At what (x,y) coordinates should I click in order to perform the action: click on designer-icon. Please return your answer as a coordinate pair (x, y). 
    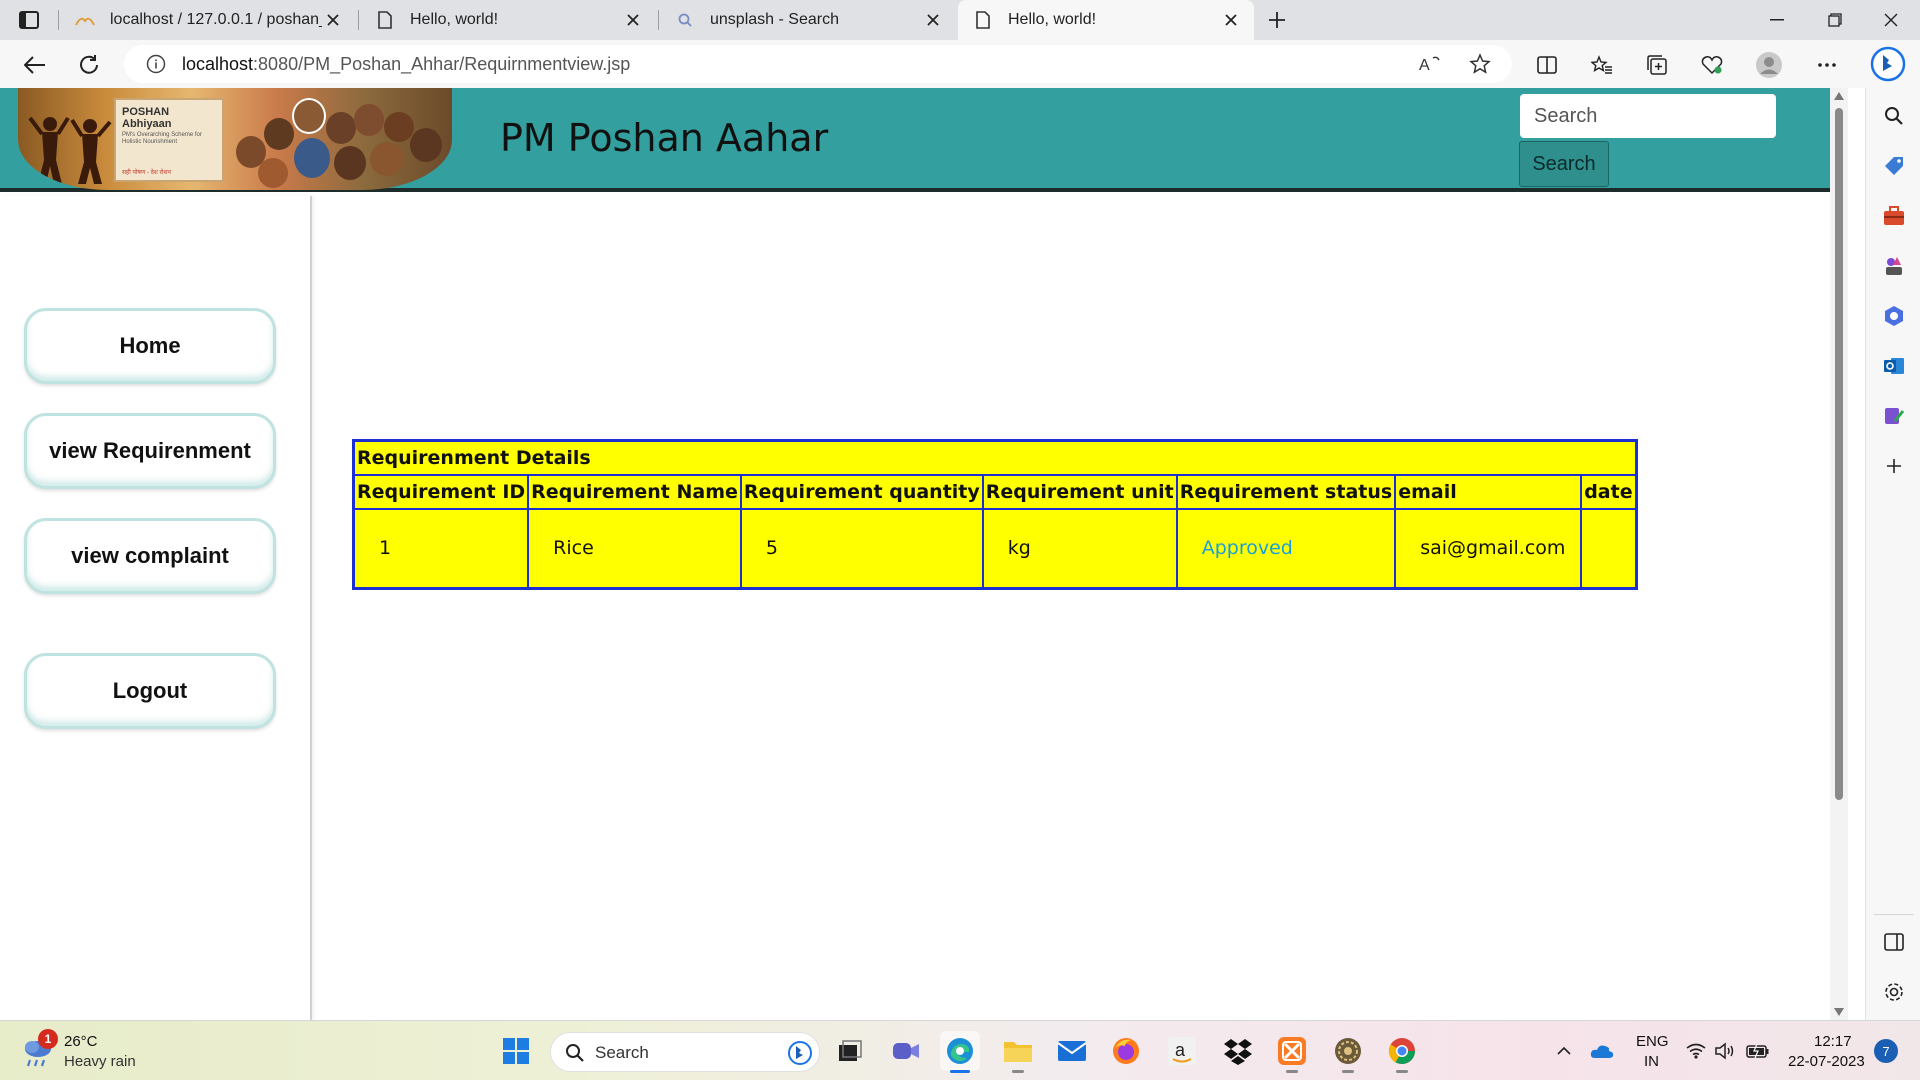
    Looking at the image, I should click on (1894, 416).